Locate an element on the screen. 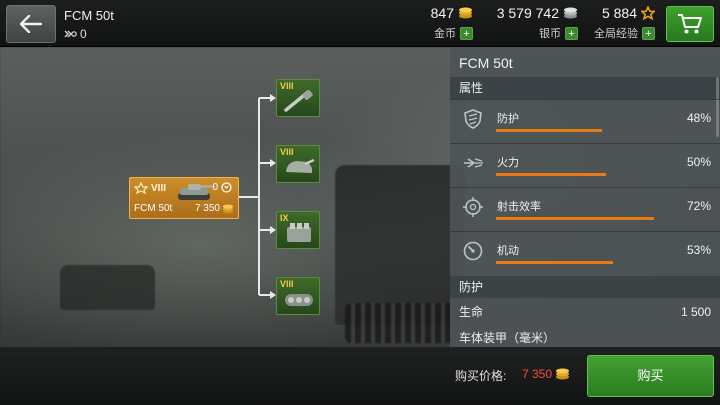 The image size is (720, 405). arrow-left-icon is located at coordinates (31, 24).